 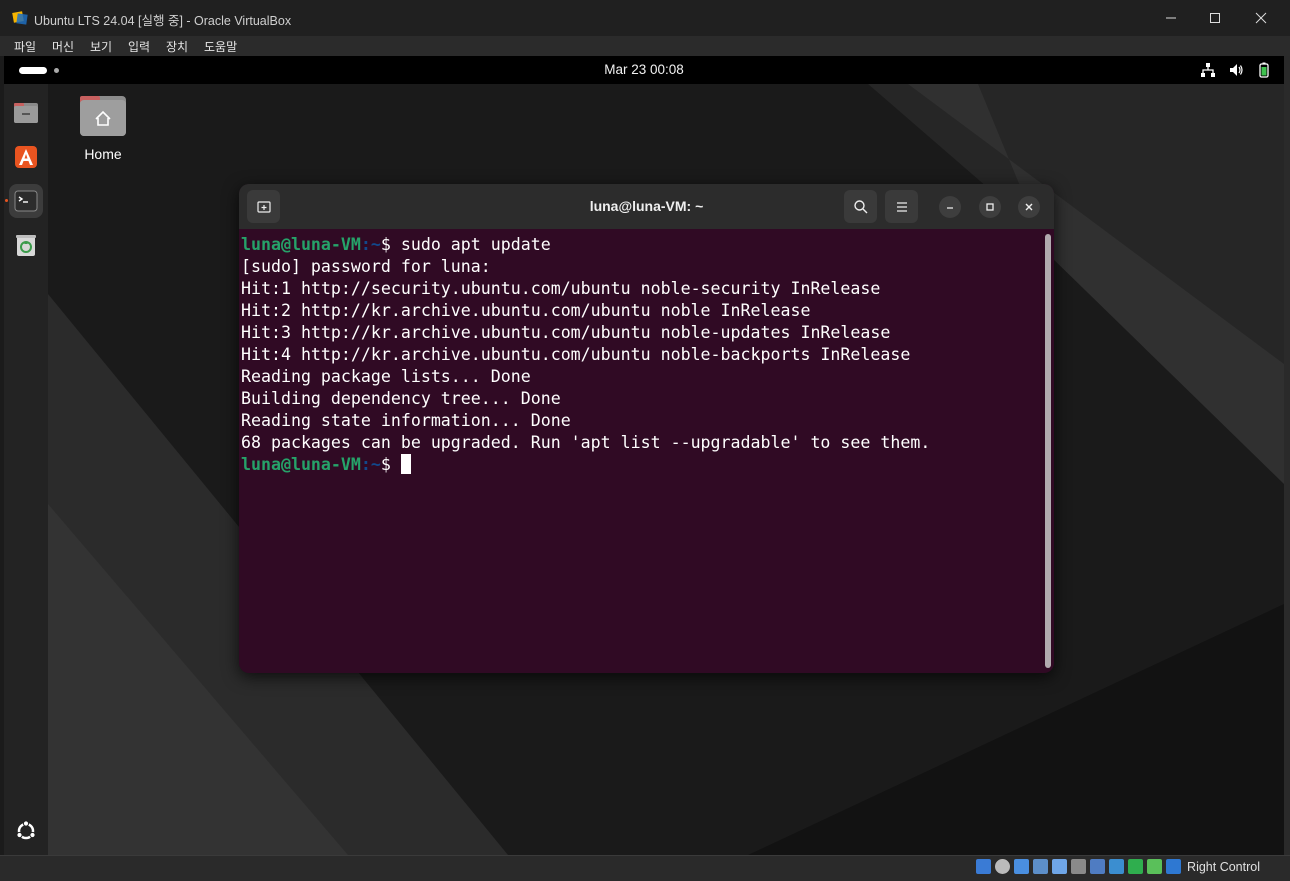 I want to click on recording-icon, so click(x=1116, y=866).